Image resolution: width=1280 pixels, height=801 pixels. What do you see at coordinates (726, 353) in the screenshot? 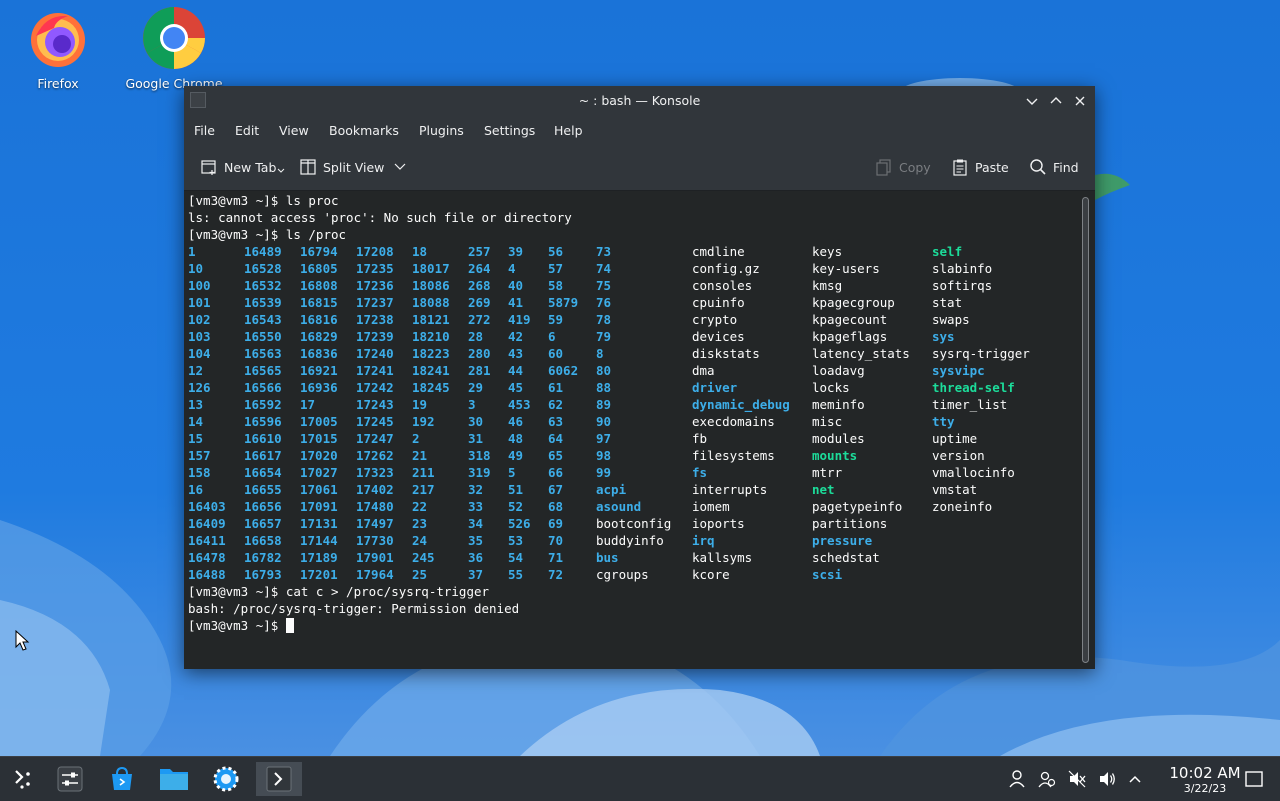
I see `proc-entry: diskstats` at bounding box center [726, 353].